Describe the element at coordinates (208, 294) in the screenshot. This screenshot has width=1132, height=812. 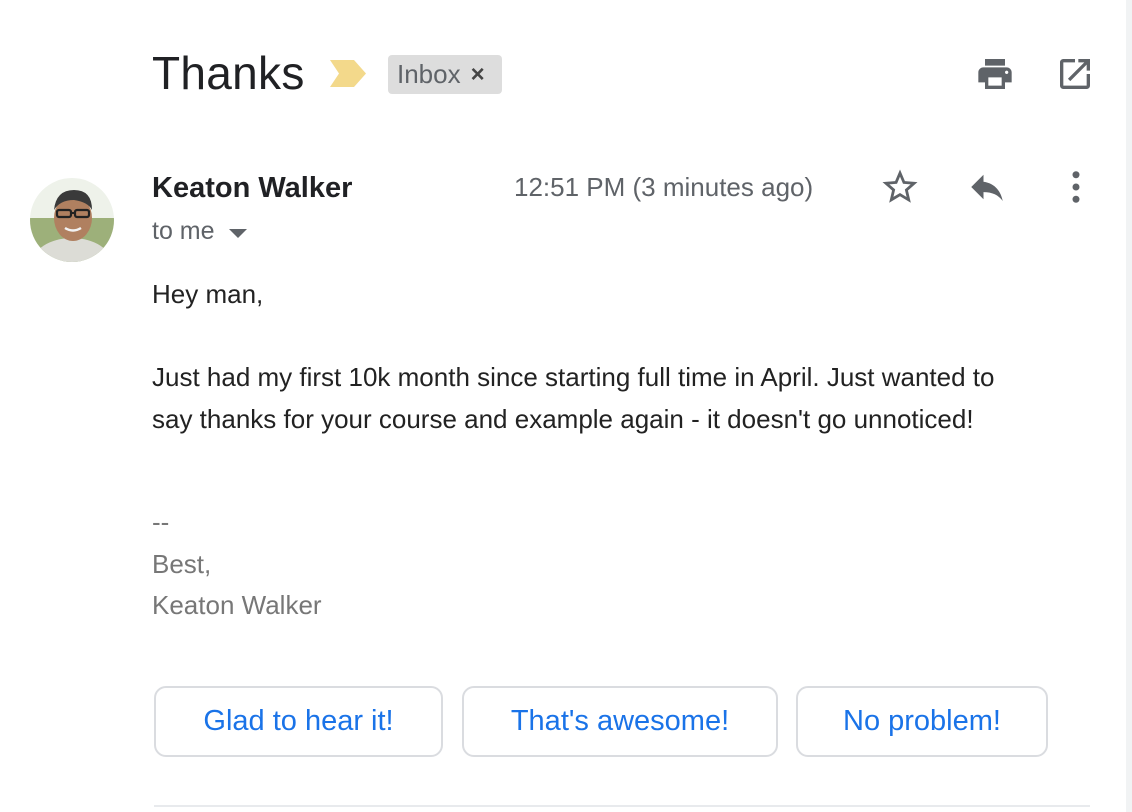
I see `body-greeting: Hey man,` at that location.